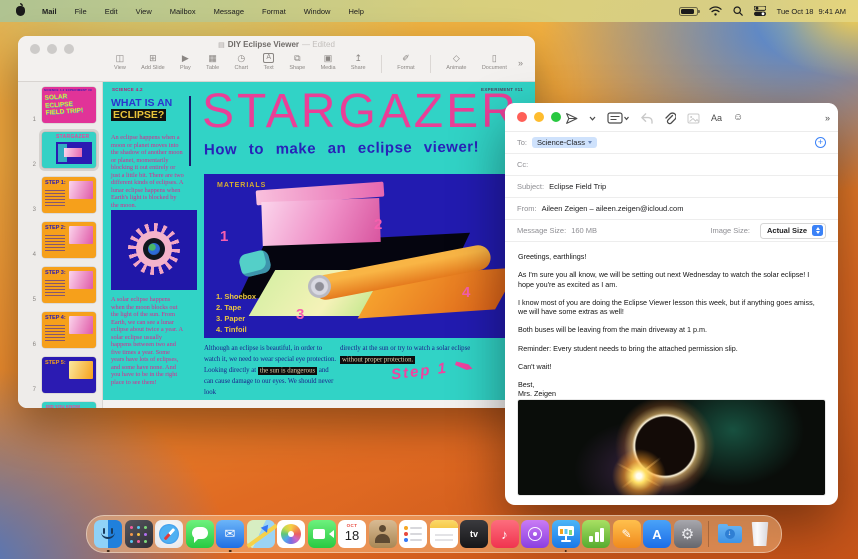 This screenshot has height=559, width=858. I want to click on toolbar-table-button: ▦ Table, so click(212, 62).